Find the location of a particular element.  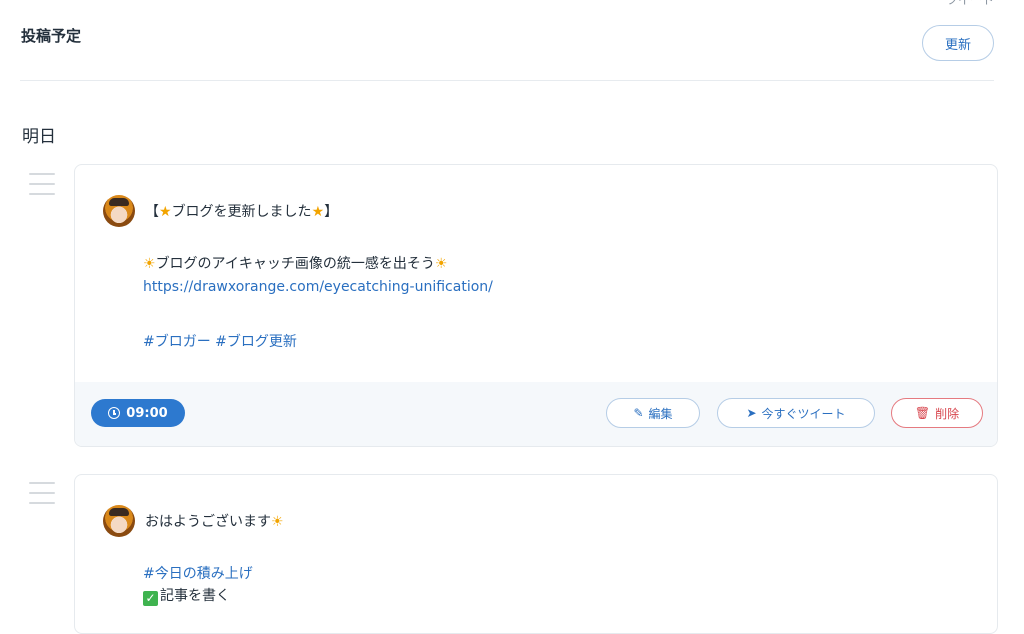

clock-icon is located at coordinates (114, 413).